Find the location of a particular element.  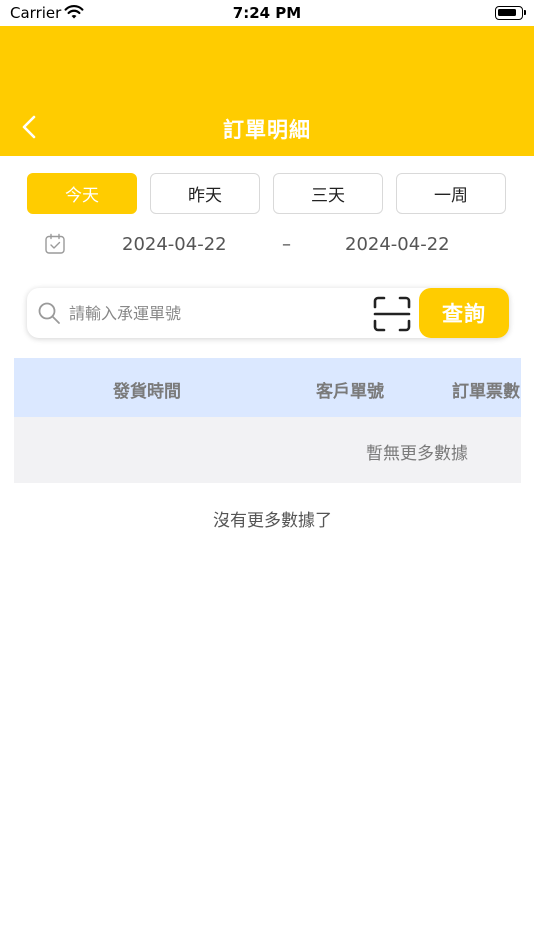

tab-three-days: 三天 is located at coordinates (328, 193).